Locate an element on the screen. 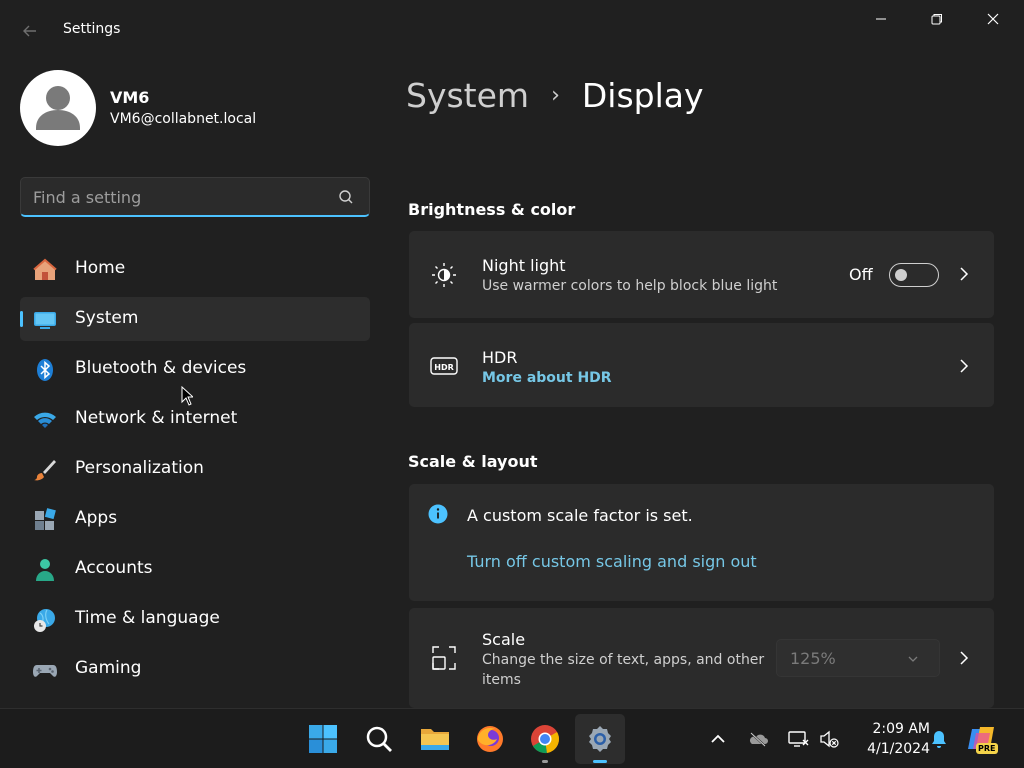 This screenshot has height=768, width=1024. taskbar-chrome is located at coordinates (545, 739).